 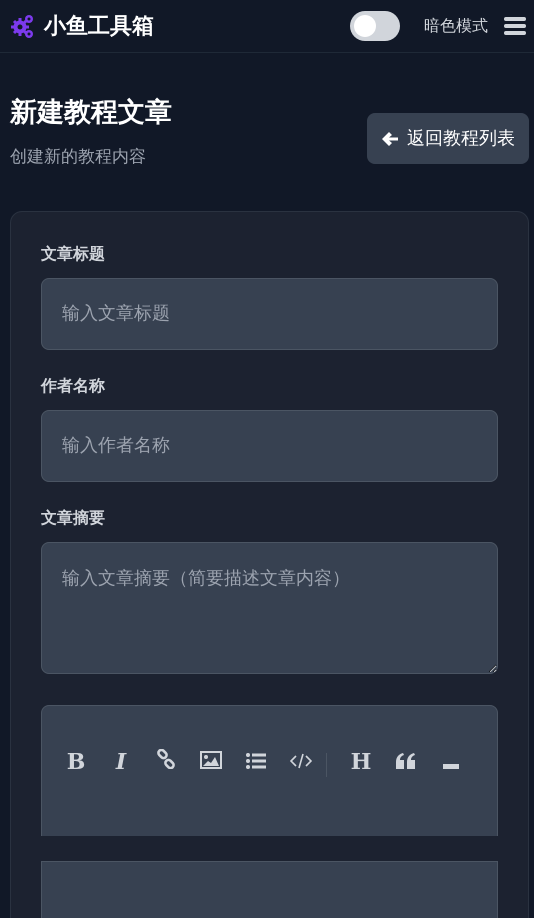 What do you see at coordinates (515, 26) in the screenshot?
I see `menu-icon` at bounding box center [515, 26].